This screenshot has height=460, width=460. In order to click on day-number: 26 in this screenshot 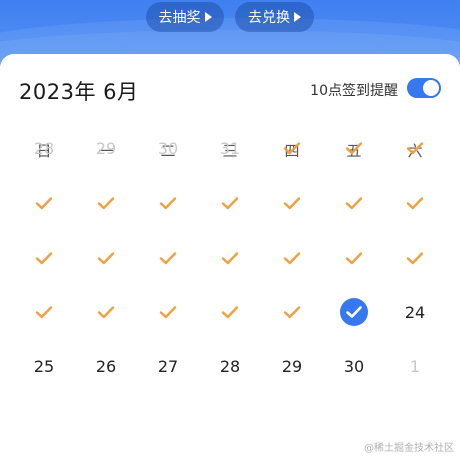, I will do `click(106, 366)`.